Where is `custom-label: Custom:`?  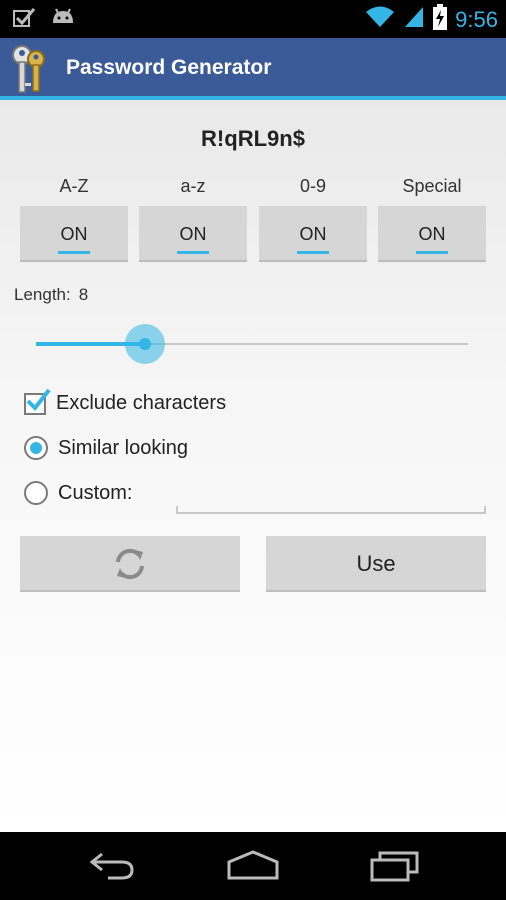
custom-label: Custom: is located at coordinates (95, 492).